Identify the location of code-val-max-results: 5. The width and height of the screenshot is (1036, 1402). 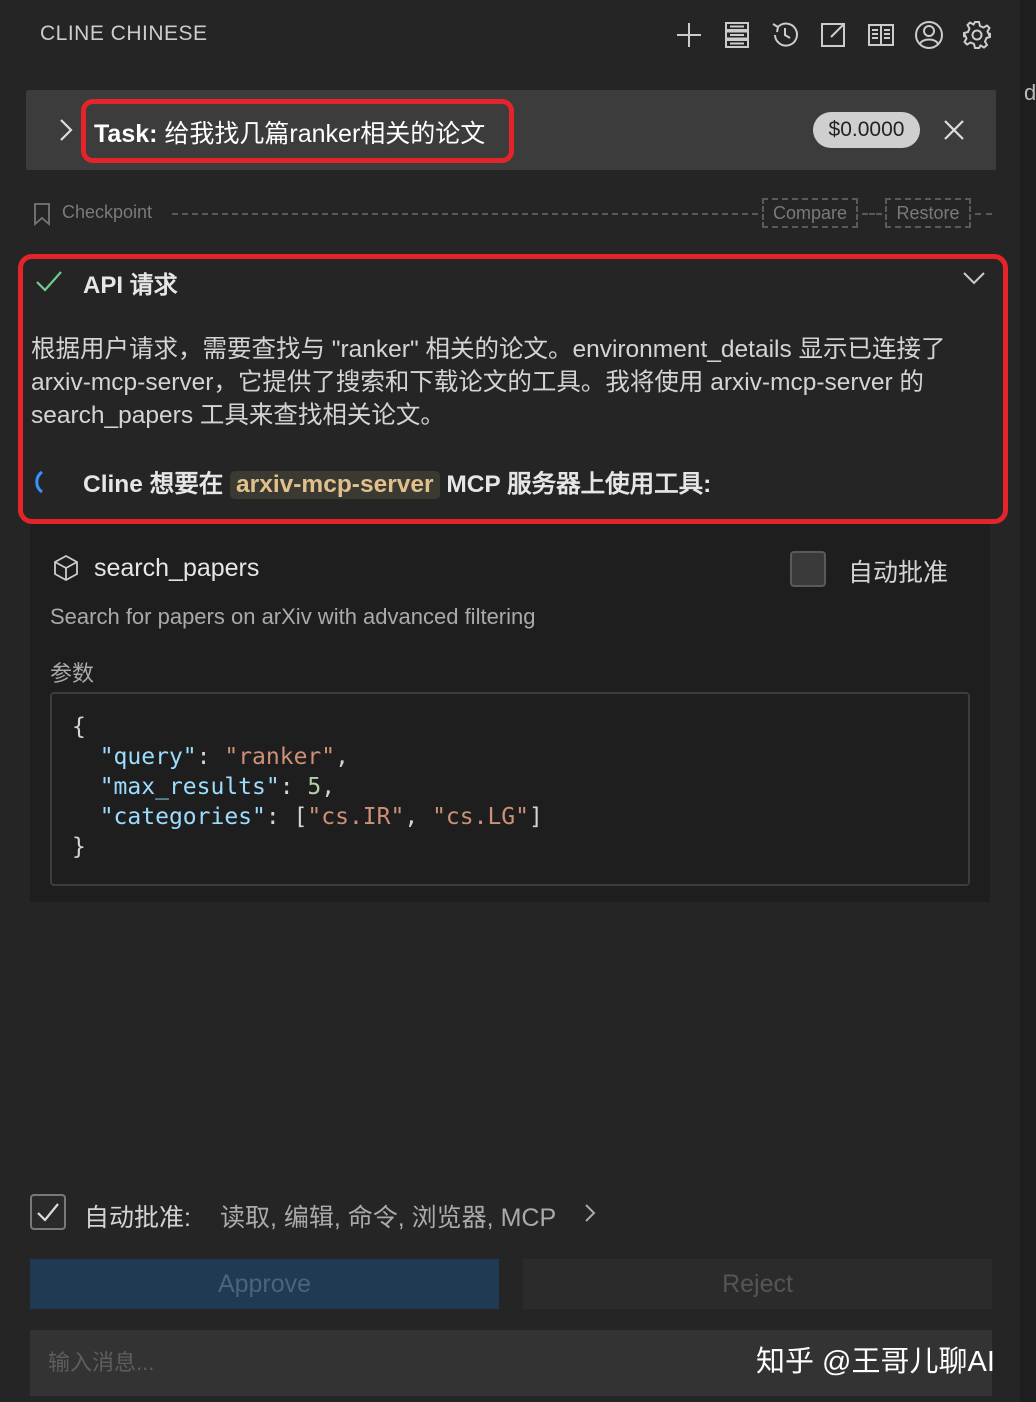
(314, 787).